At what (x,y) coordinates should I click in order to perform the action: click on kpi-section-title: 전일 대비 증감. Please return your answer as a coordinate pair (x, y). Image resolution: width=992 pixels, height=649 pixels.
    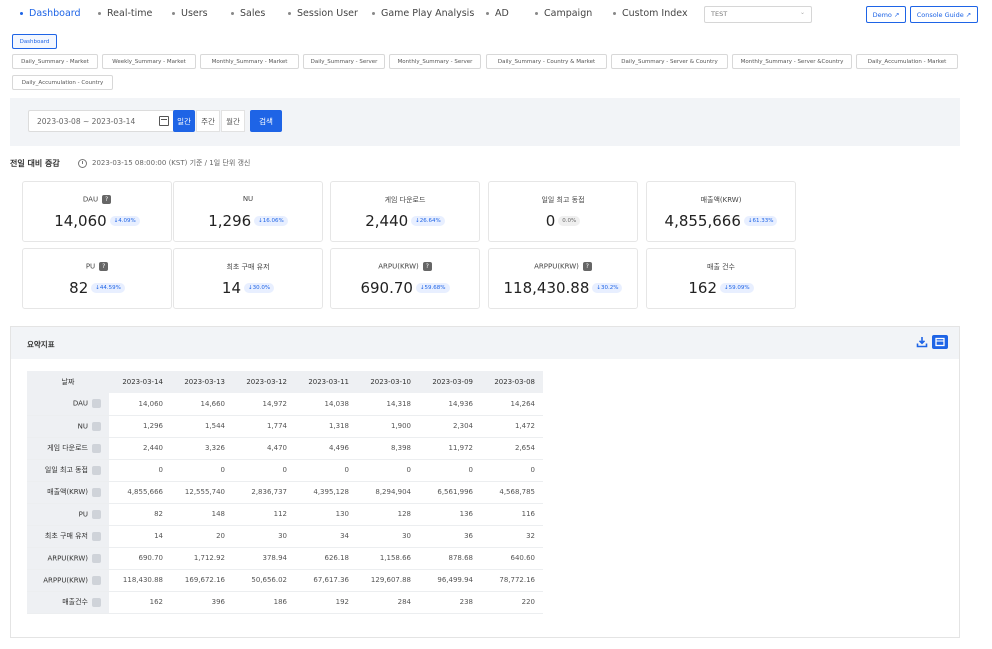
    Looking at the image, I should click on (35, 163).